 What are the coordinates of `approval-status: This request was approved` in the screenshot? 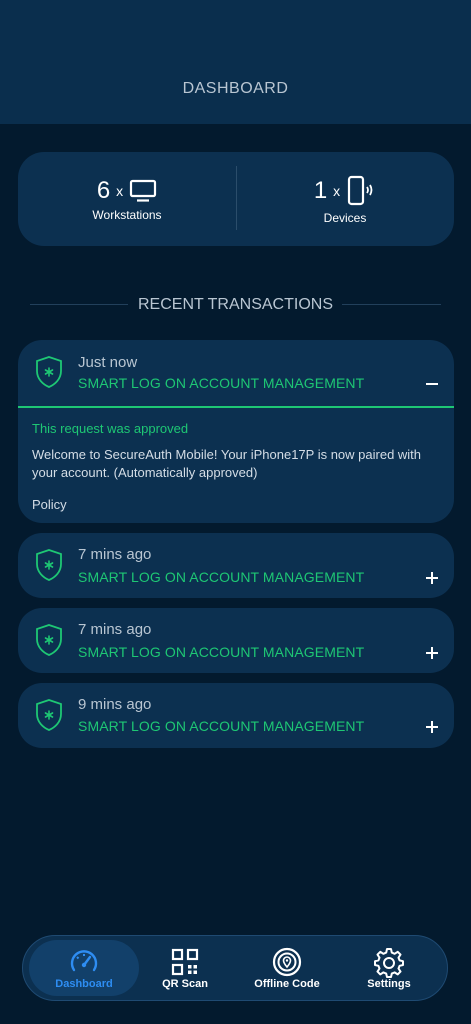 It's located at (110, 428).